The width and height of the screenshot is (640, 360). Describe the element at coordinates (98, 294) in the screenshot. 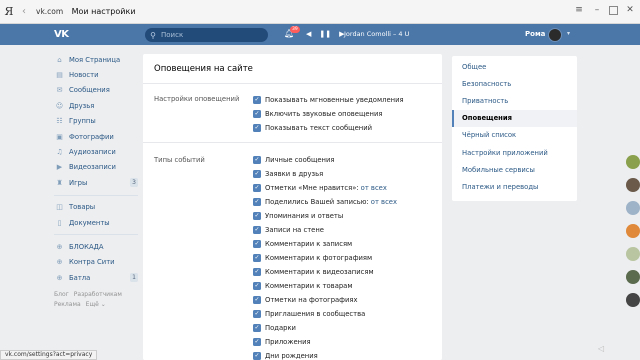

I see `footer-link-developers: Разработчикам` at that location.